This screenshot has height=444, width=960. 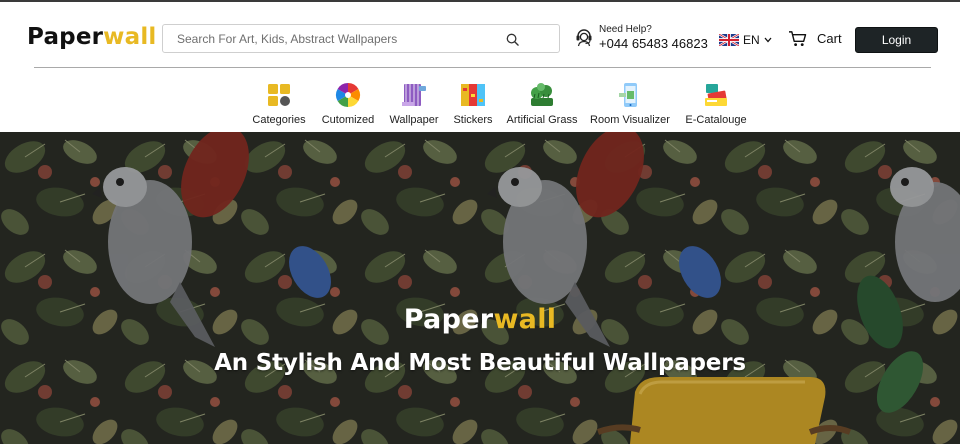 I want to click on nav-item-categories: Categories, so click(x=279, y=103).